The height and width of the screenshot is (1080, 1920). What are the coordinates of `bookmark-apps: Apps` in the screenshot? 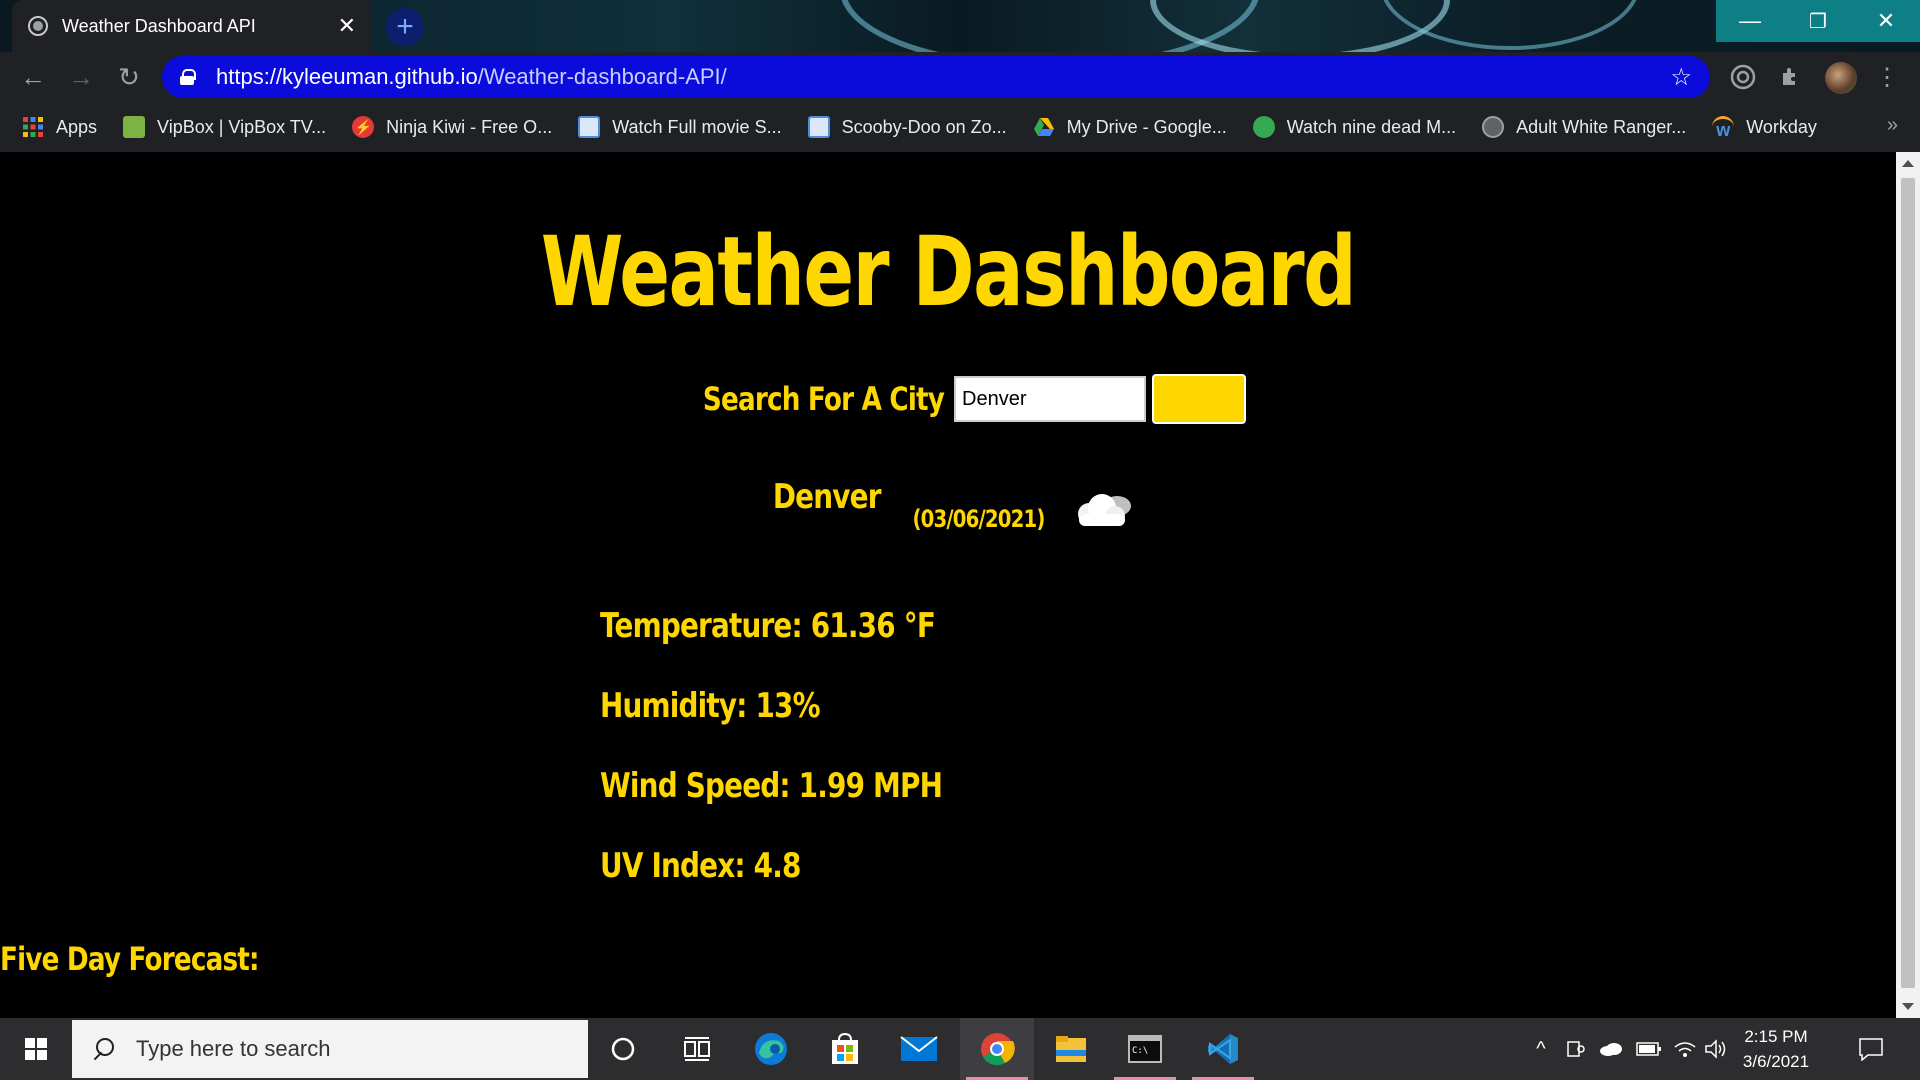 It's located at (59, 127).